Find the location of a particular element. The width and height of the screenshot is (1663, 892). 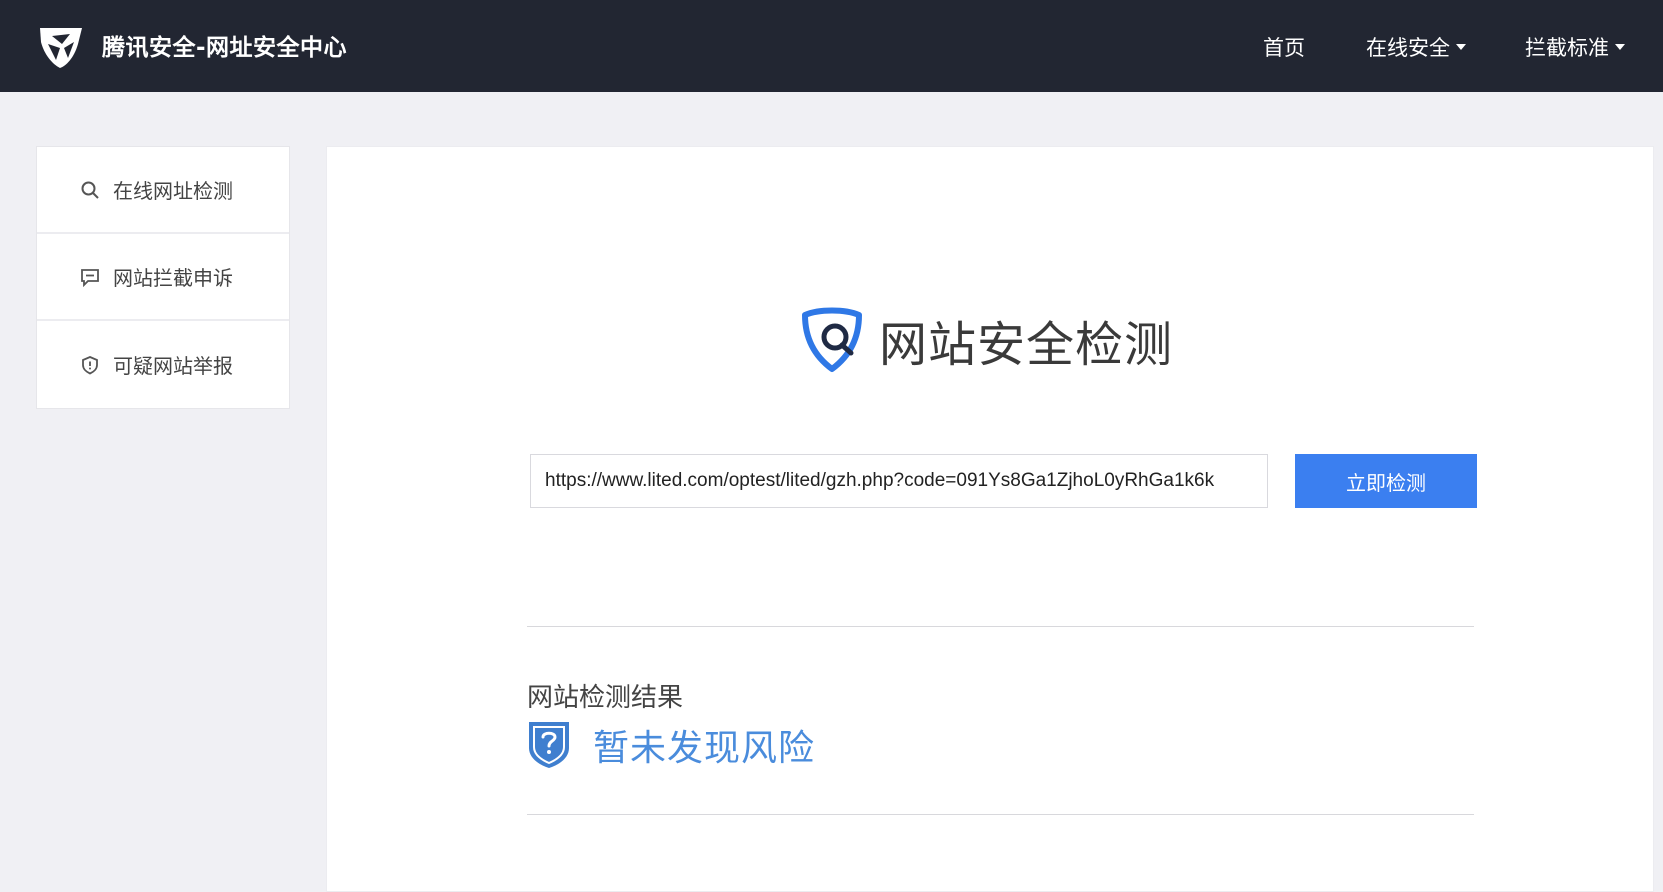

sidebar-item-label: 在线网址检测 is located at coordinates (173, 191).